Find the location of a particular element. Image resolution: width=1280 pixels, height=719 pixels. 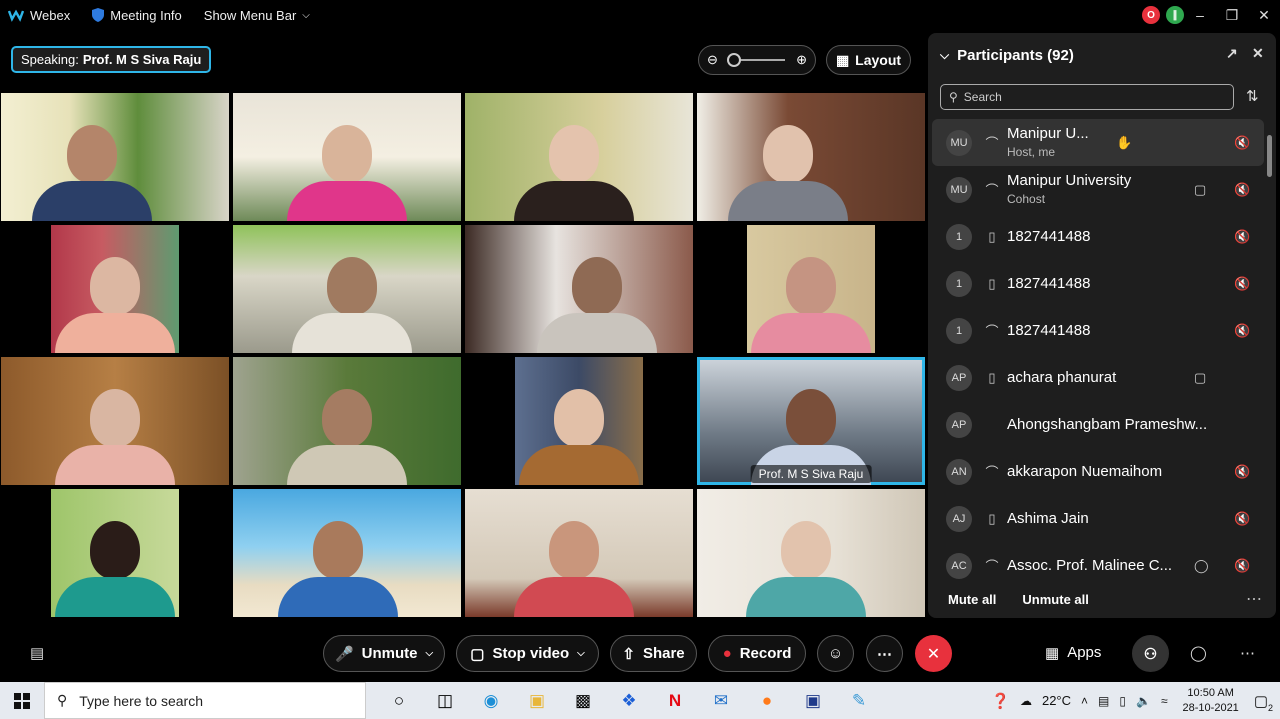

volume-icon: 🔈 is located at coordinates (1143, 701).